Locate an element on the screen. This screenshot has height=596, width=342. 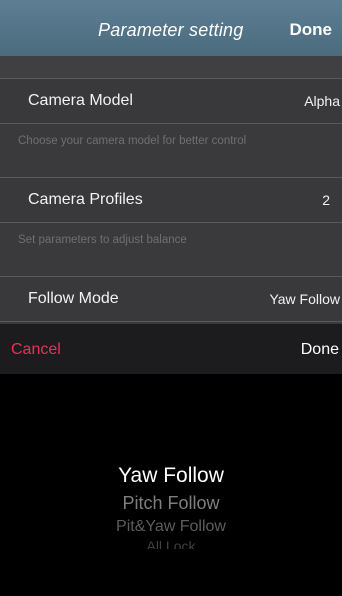
picker-option-pitch-follow: Pitch Follow is located at coordinates (171, 503).